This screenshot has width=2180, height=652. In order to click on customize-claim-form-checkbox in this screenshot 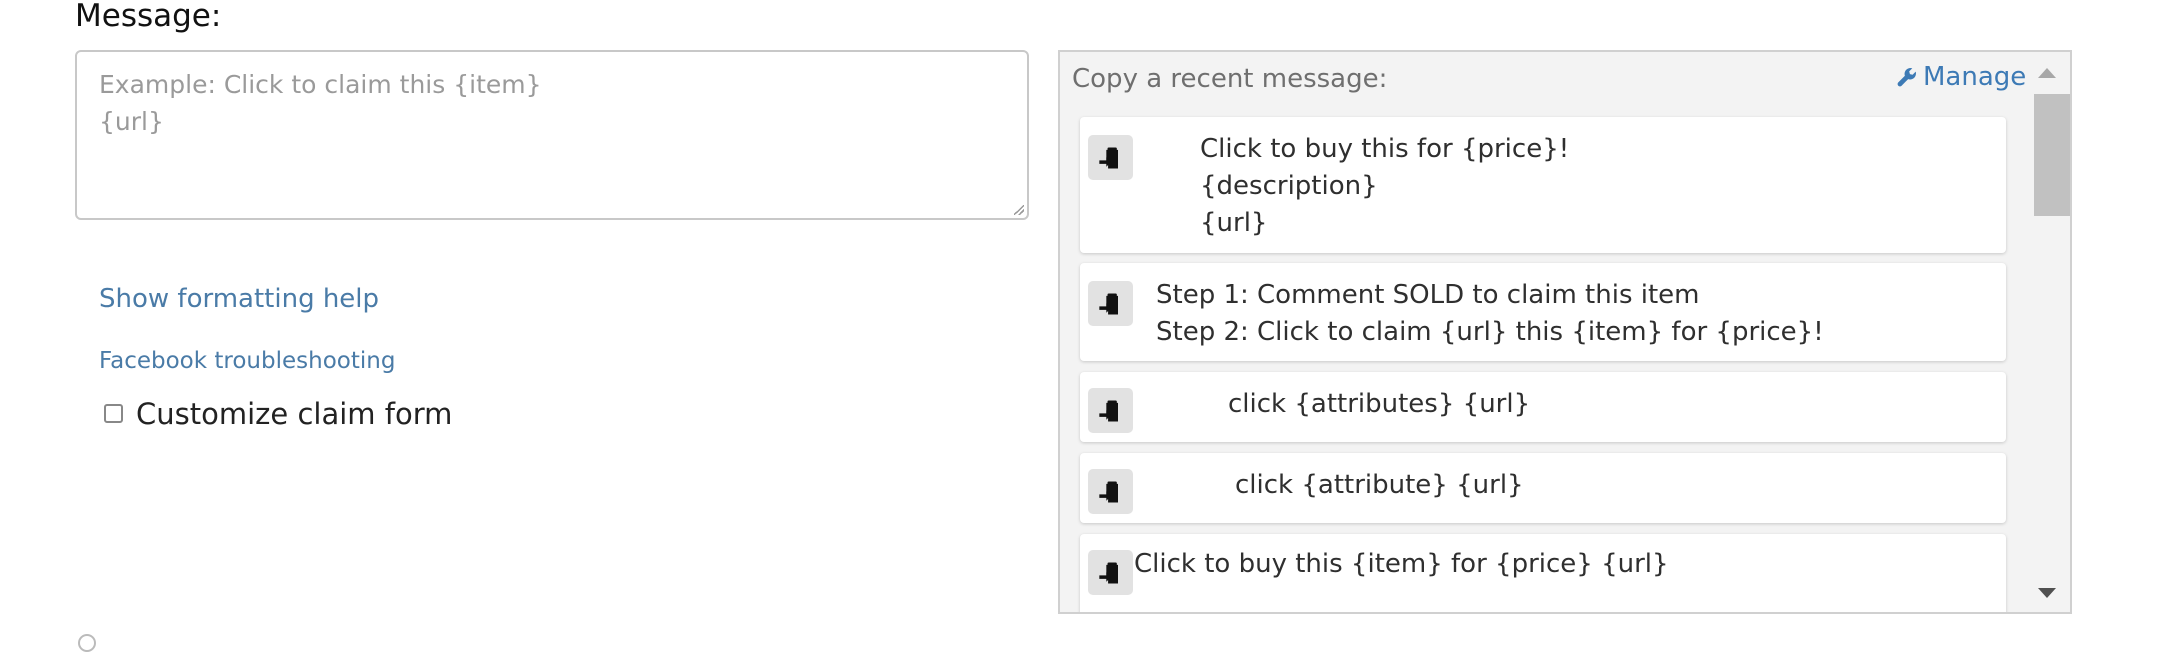, I will do `click(113, 413)`.